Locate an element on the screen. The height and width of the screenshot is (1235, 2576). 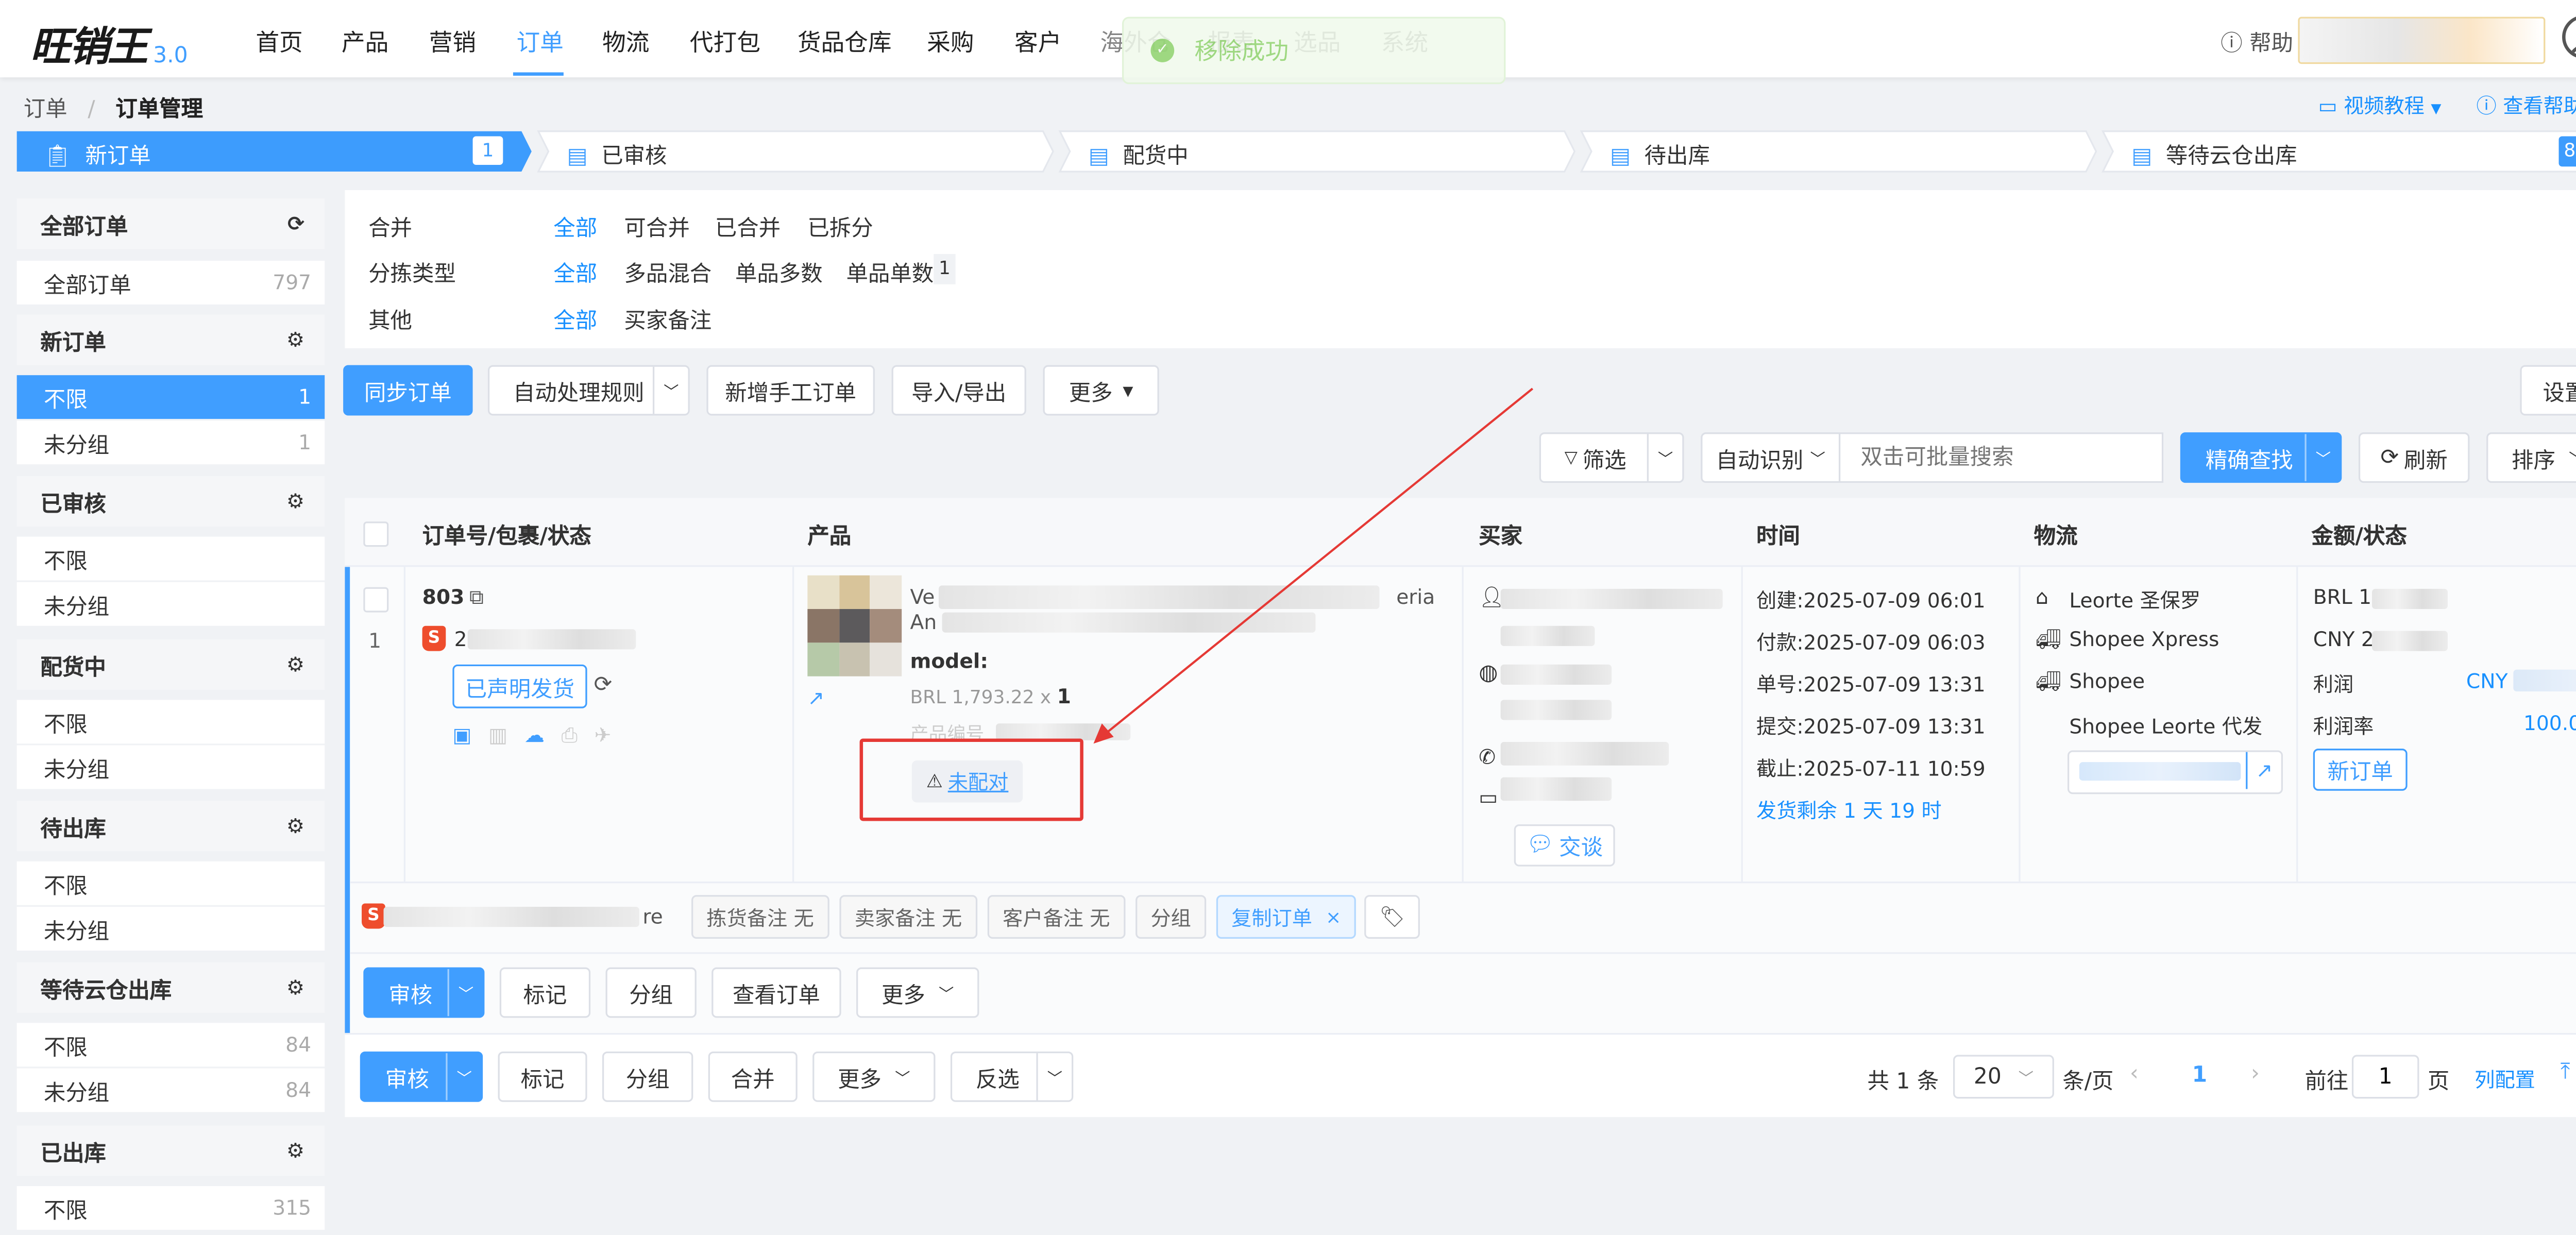
sidebar-item: 不限 1 is located at coordinates (170, 397).